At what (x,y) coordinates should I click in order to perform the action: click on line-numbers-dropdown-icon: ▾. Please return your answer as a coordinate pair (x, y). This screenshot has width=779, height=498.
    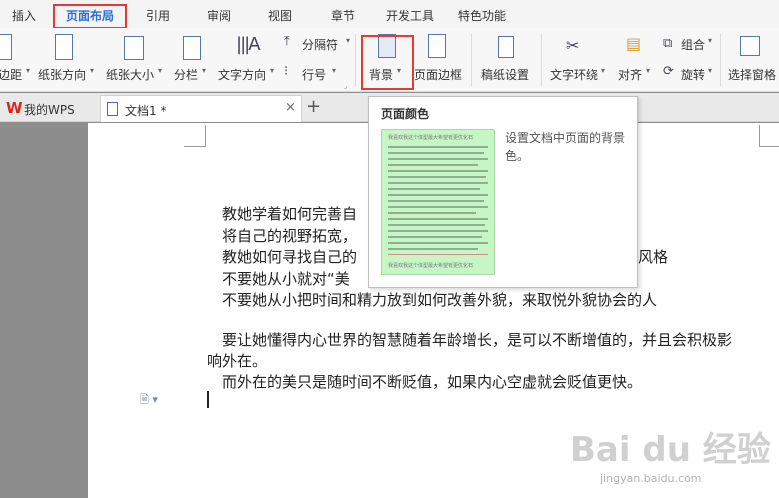
    Looking at the image, I should click on (334, 70).